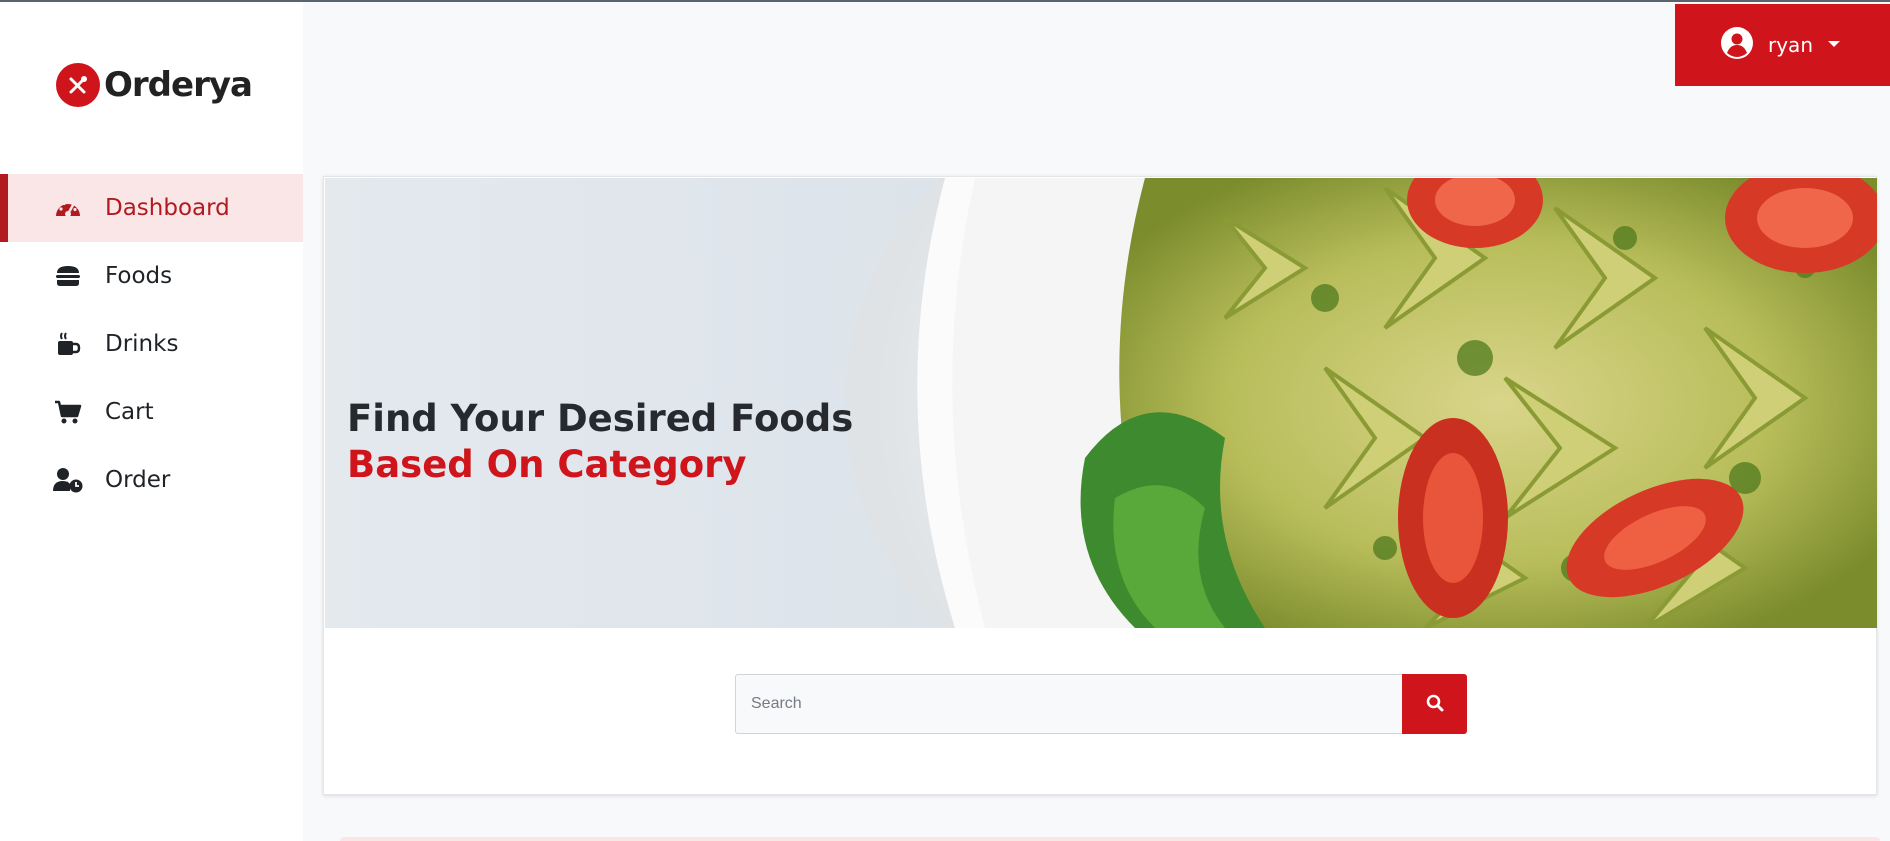 This screenshot has height=841, width=1890. I want to click on sidebar-item-drinks: Drinks, so click(151, 344).